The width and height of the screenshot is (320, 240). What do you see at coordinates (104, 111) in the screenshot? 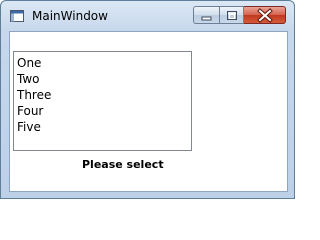
I see `list-item: Four` at bounding box center [104, 111].